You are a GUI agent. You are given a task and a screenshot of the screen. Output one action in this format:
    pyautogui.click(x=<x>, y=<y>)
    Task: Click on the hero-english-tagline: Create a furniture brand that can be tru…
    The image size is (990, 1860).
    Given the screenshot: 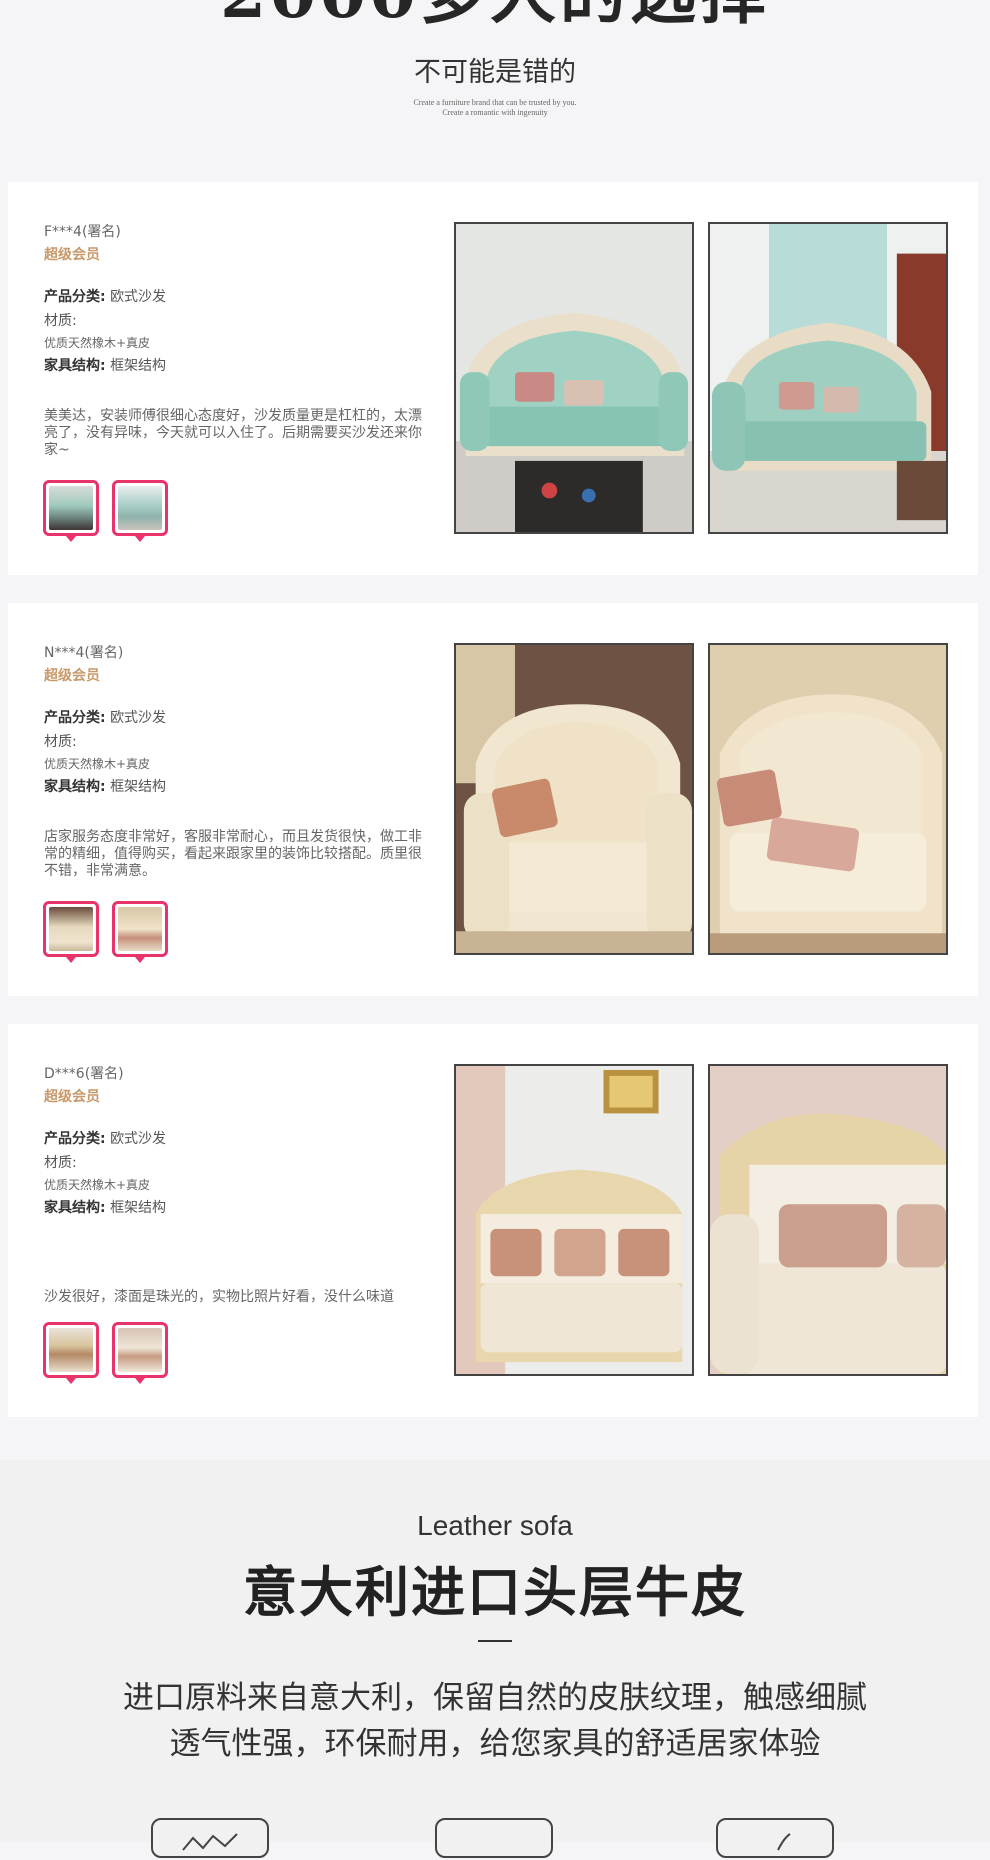 What is the action you would take?
    pyautogui.click(x=495, y=108)
    